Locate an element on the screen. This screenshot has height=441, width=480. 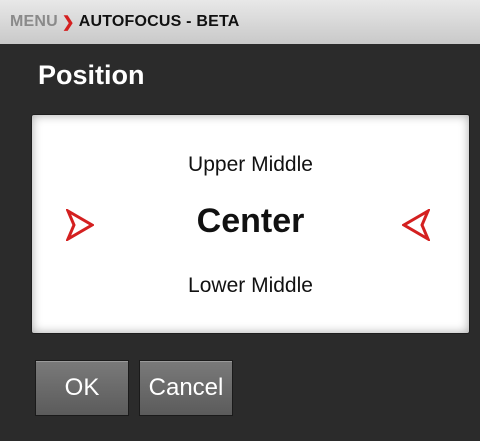
ok-button: OK is located at coordinates (82, 388).